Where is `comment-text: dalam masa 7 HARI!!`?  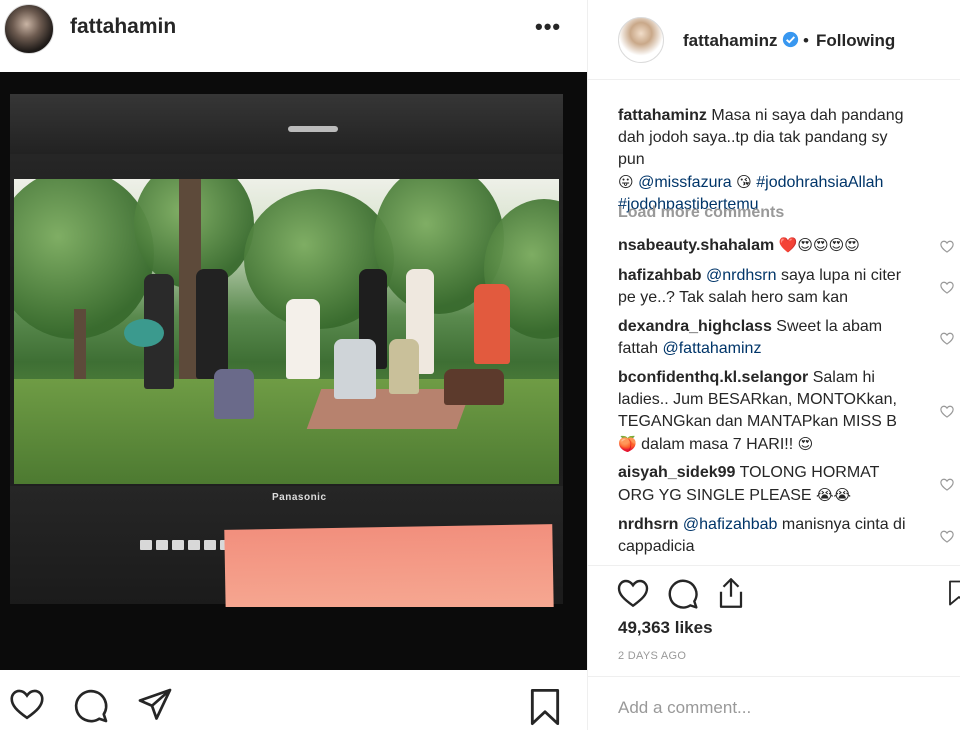
comment-text: dalam masa 7 HARI!! is located at coordinates (717, 444).